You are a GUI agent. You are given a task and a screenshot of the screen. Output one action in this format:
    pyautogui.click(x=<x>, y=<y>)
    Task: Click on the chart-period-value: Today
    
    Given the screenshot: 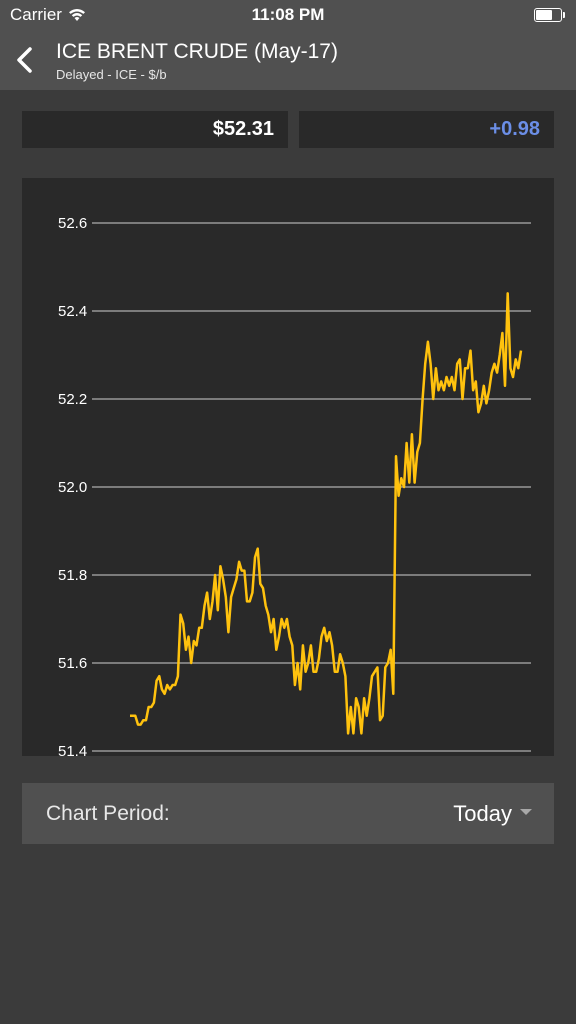 What is the action you would take?
    pyautogui.click(x=482, y=813)
    